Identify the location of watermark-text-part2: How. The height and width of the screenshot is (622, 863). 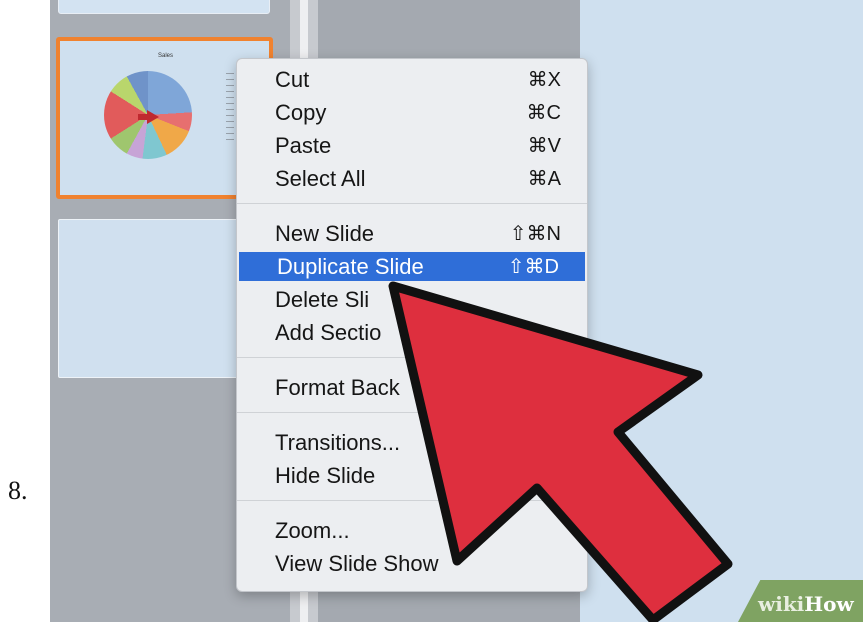
(829, 604).